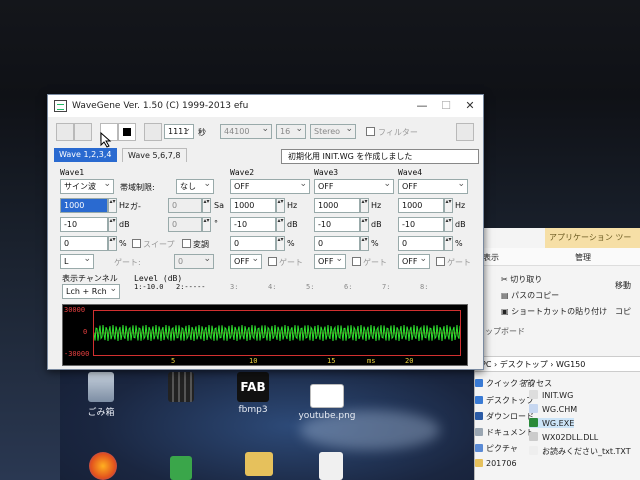 The image size is (640, 480). Describe the element at coordinates (253, 393) in the screenshot. I see `desktop-icon-fbmp3: FAB fbmp3` at that location.